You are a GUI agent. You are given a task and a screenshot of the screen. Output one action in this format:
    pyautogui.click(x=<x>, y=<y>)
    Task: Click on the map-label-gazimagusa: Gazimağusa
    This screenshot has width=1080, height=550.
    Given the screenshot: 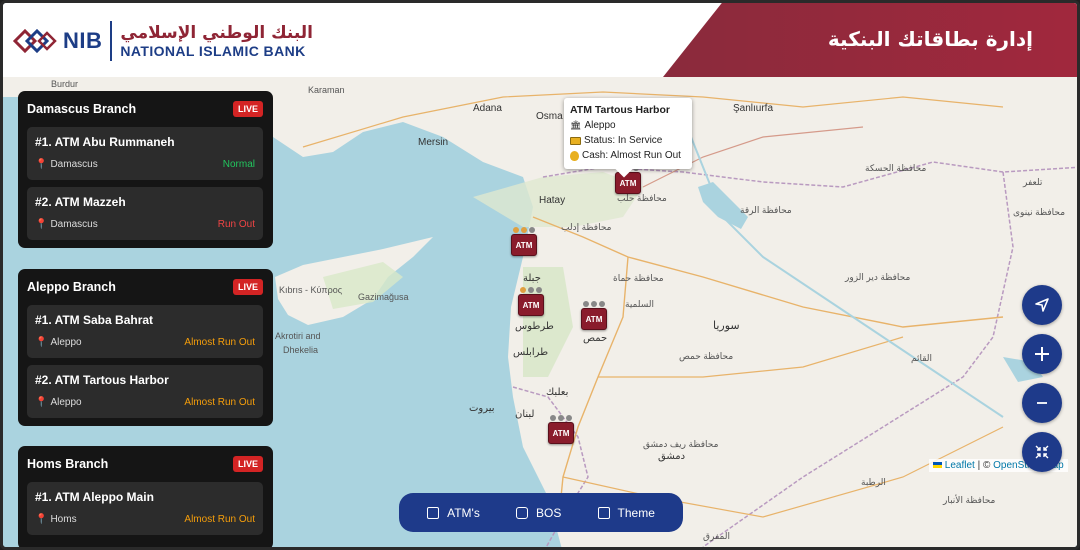 What is the action you would take?
    pyautogui.click(x=383, y=297)
    